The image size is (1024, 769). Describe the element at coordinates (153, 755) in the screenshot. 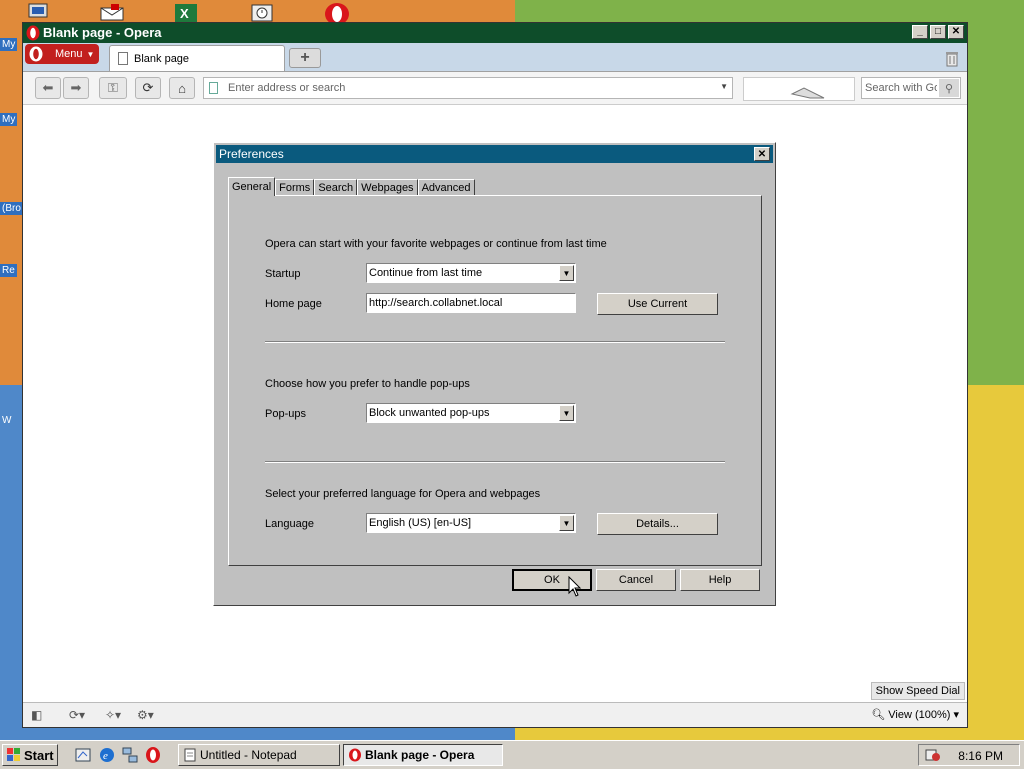

I see `opera-quicklaunch-icon` at that location.